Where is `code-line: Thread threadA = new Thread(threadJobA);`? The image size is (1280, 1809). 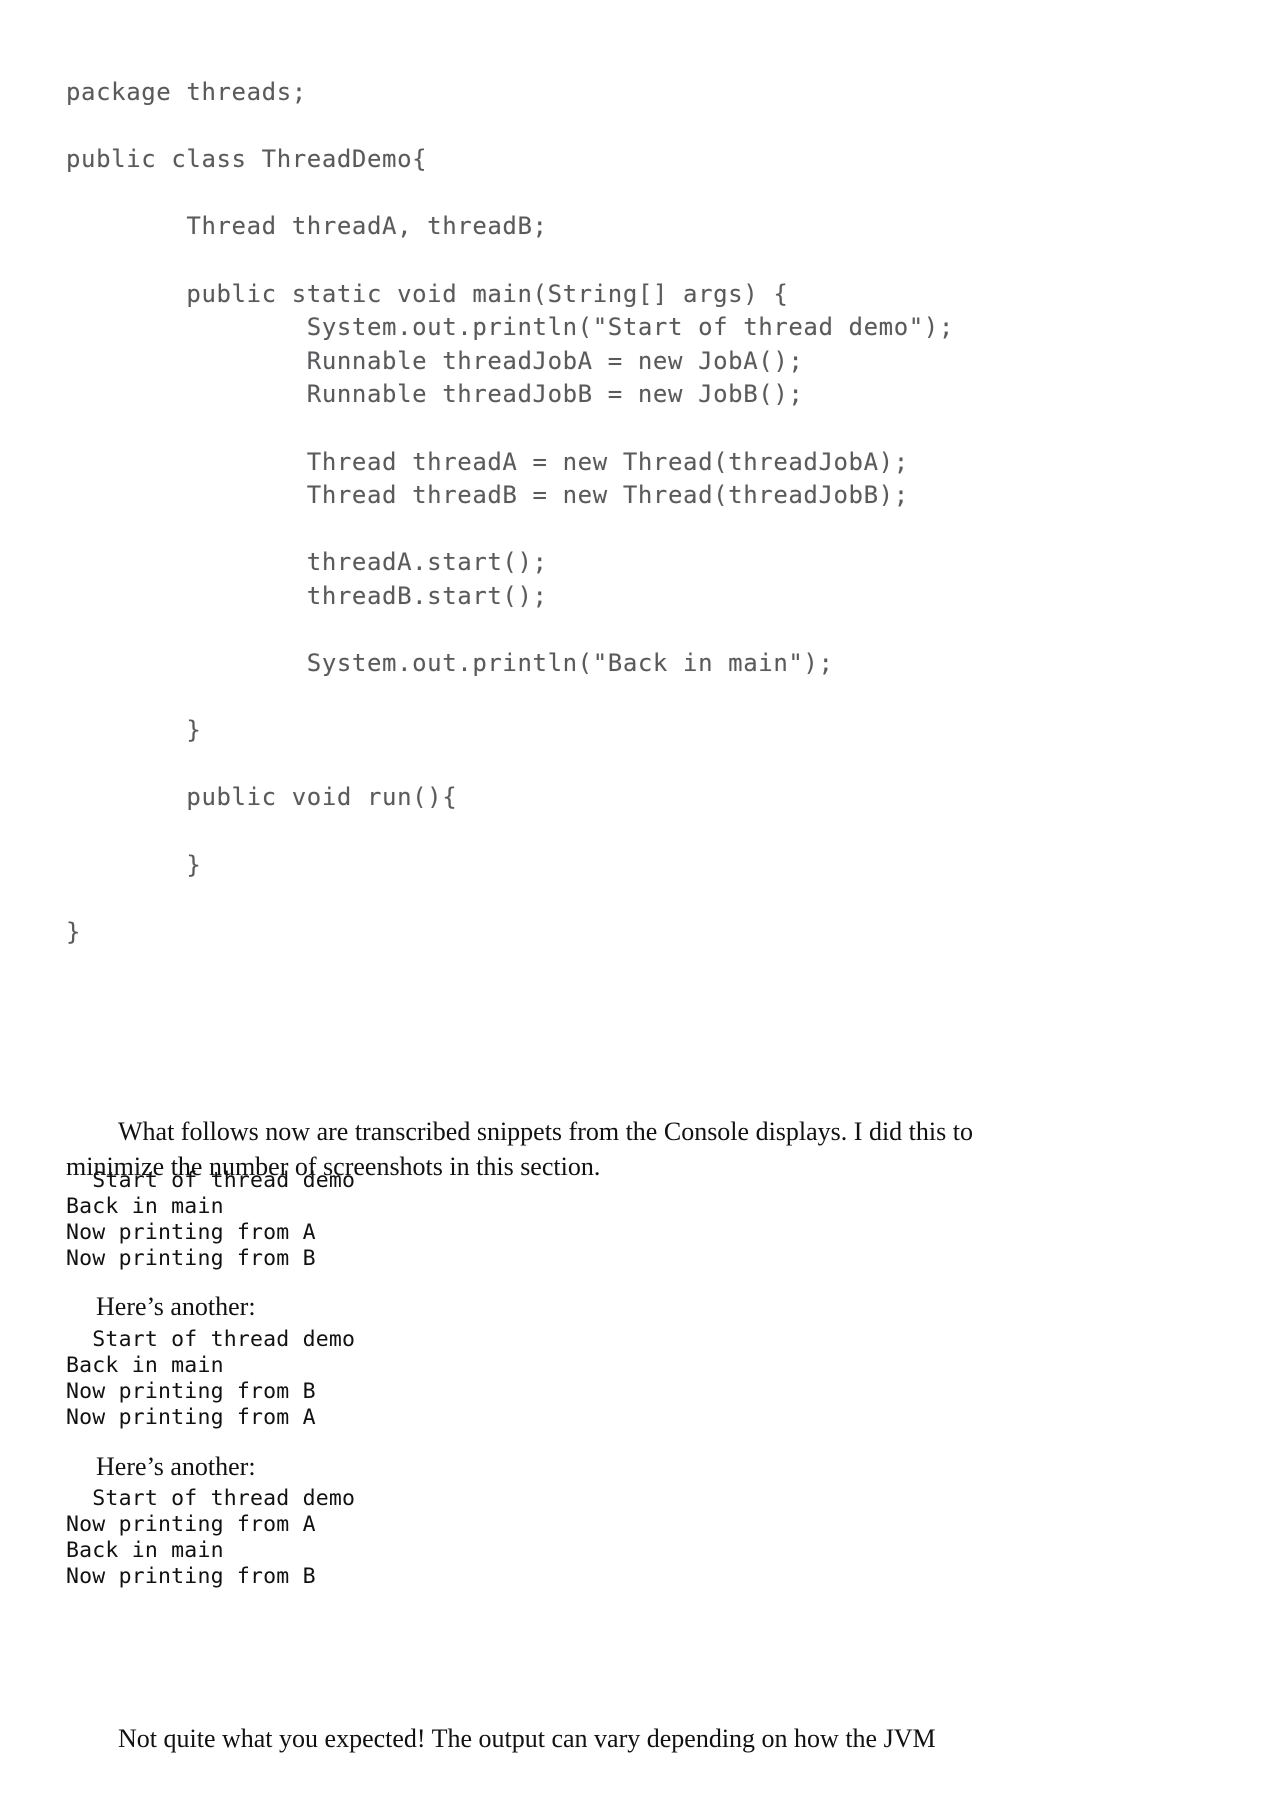
code-line: Thread threadA = new Thread(threadJobA); is located at coordinates (487, 461).